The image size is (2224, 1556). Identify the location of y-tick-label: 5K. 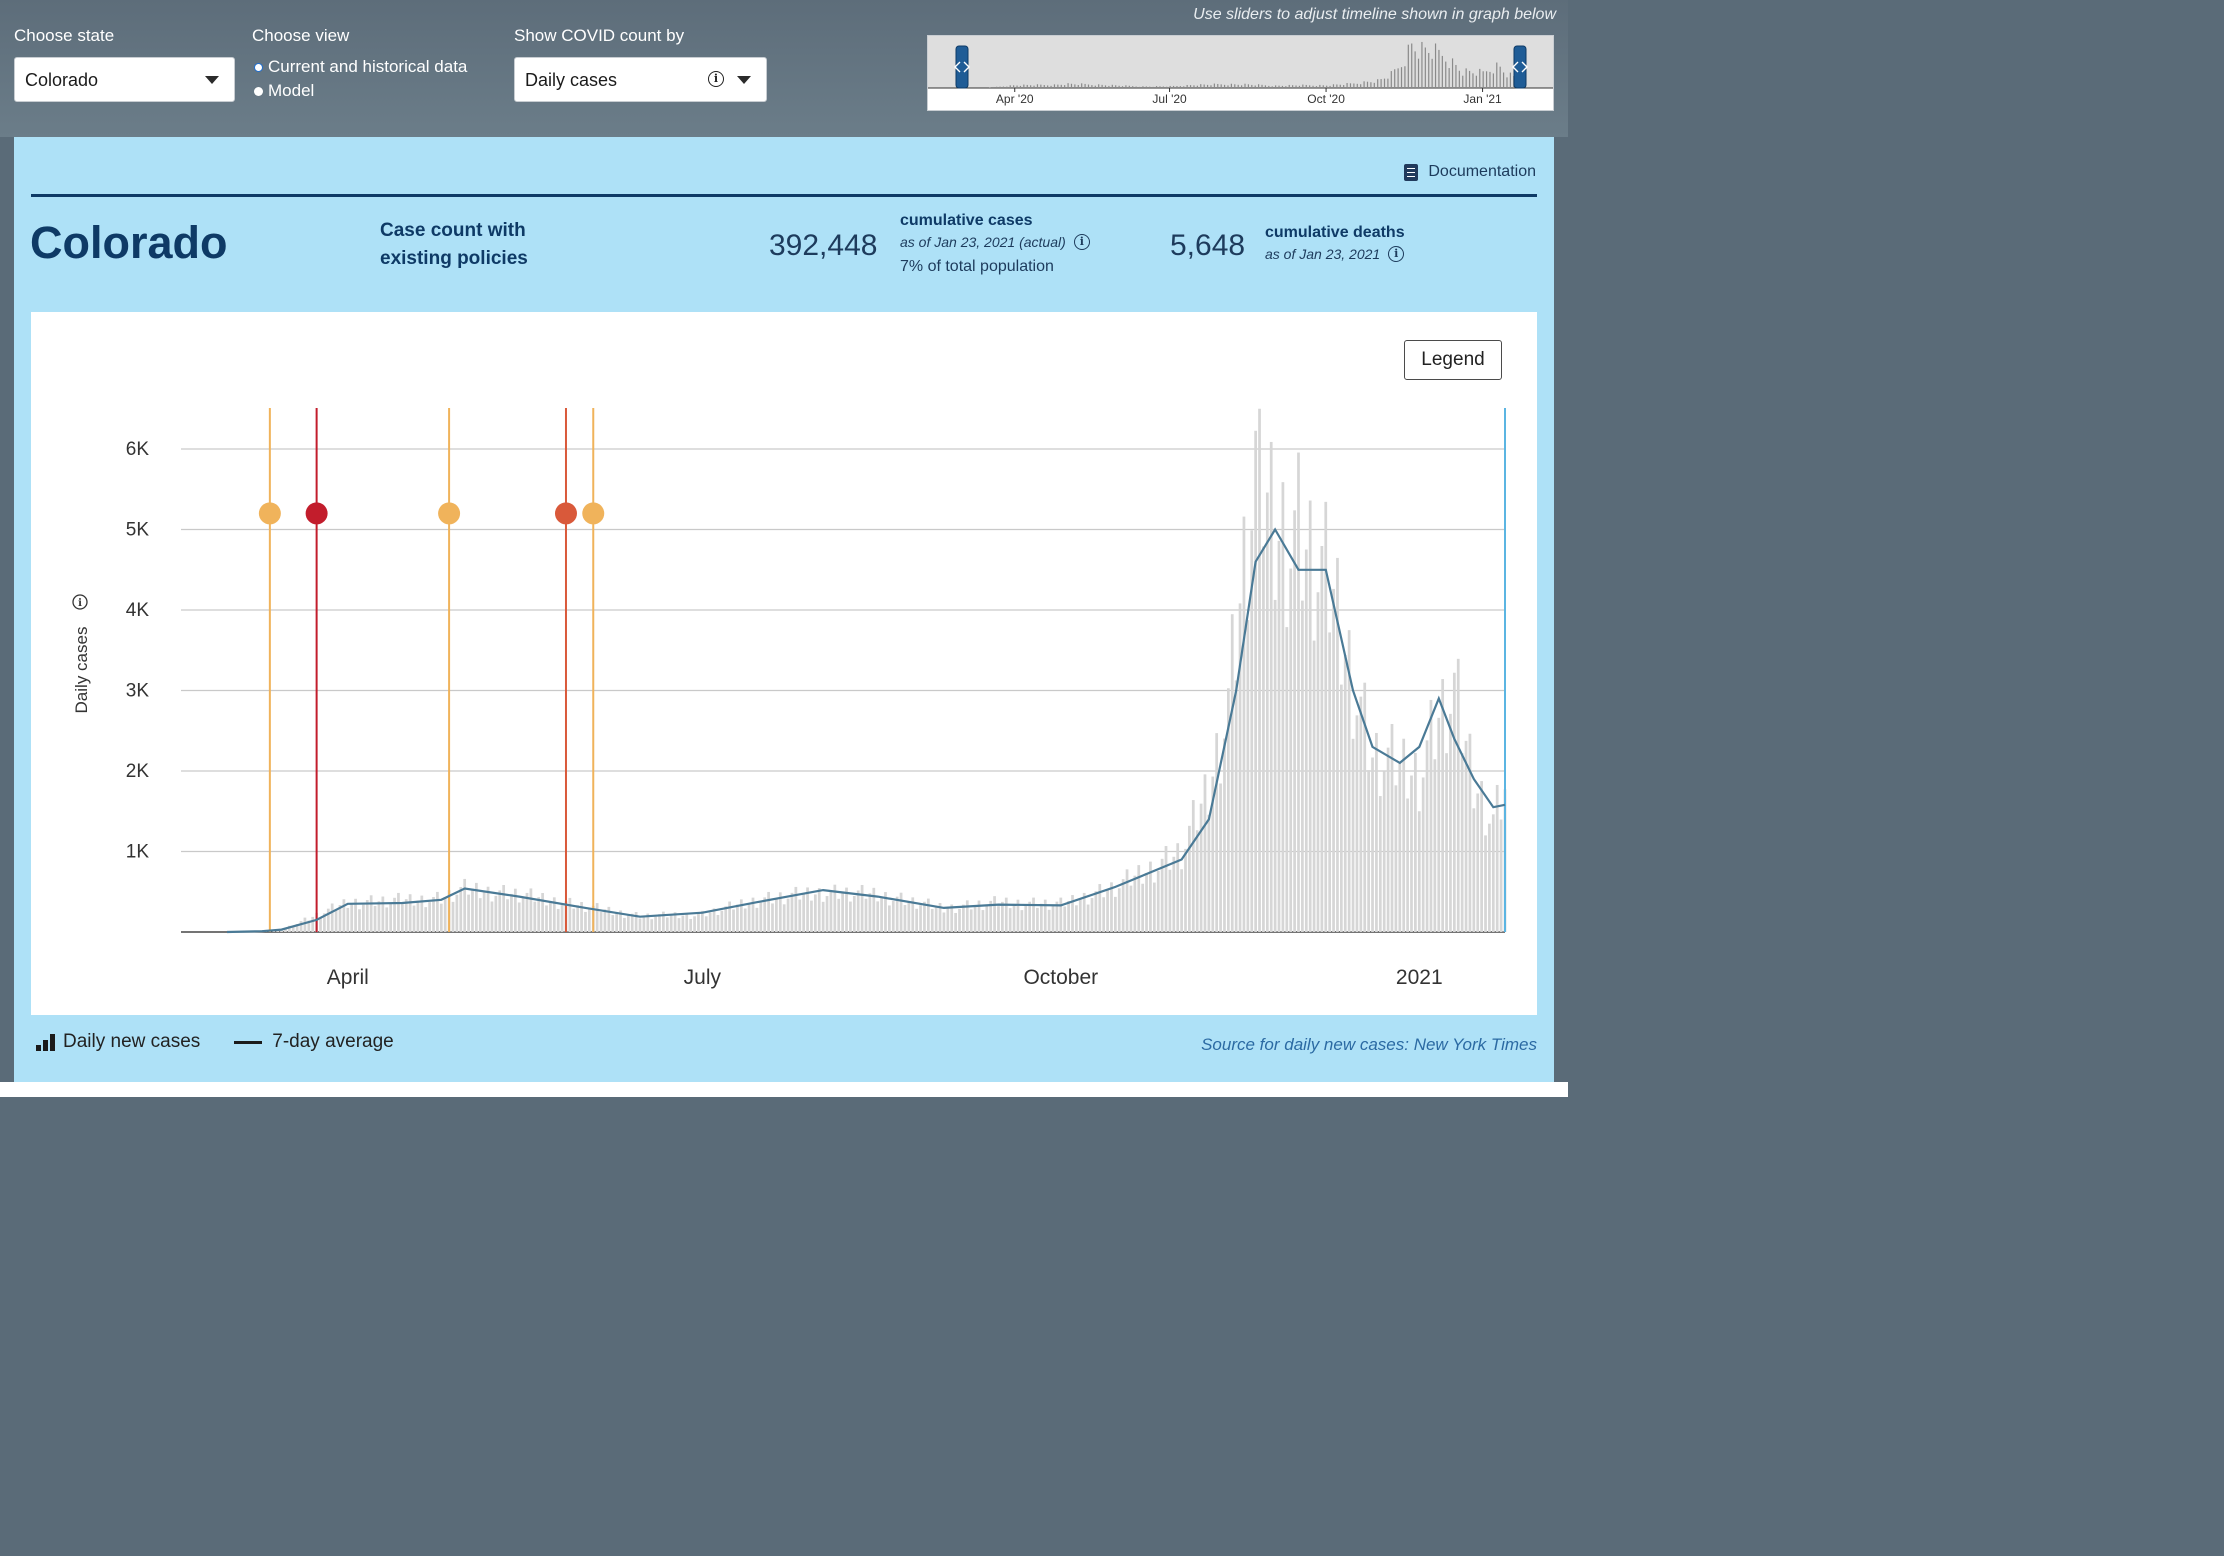
(138, 530).